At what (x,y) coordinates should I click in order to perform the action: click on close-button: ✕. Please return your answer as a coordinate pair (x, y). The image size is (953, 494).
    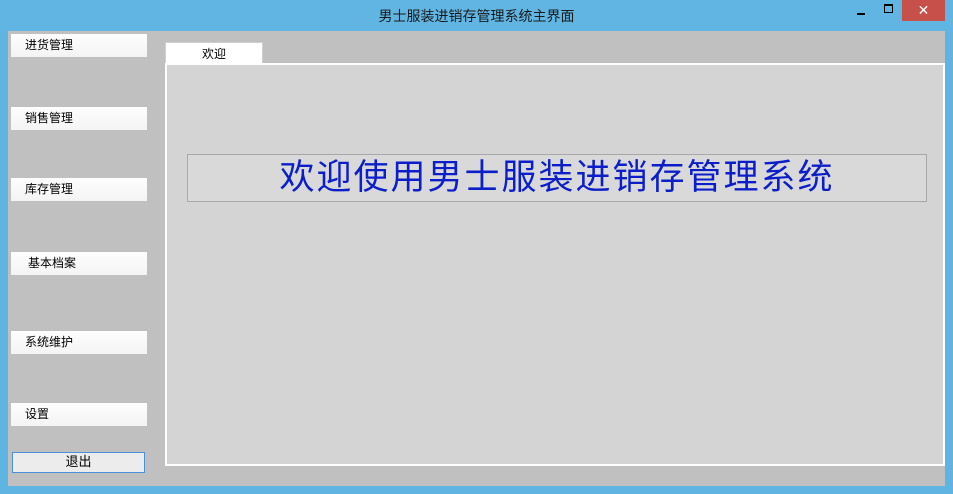
    Looking at the image, I should click on (923, 10).